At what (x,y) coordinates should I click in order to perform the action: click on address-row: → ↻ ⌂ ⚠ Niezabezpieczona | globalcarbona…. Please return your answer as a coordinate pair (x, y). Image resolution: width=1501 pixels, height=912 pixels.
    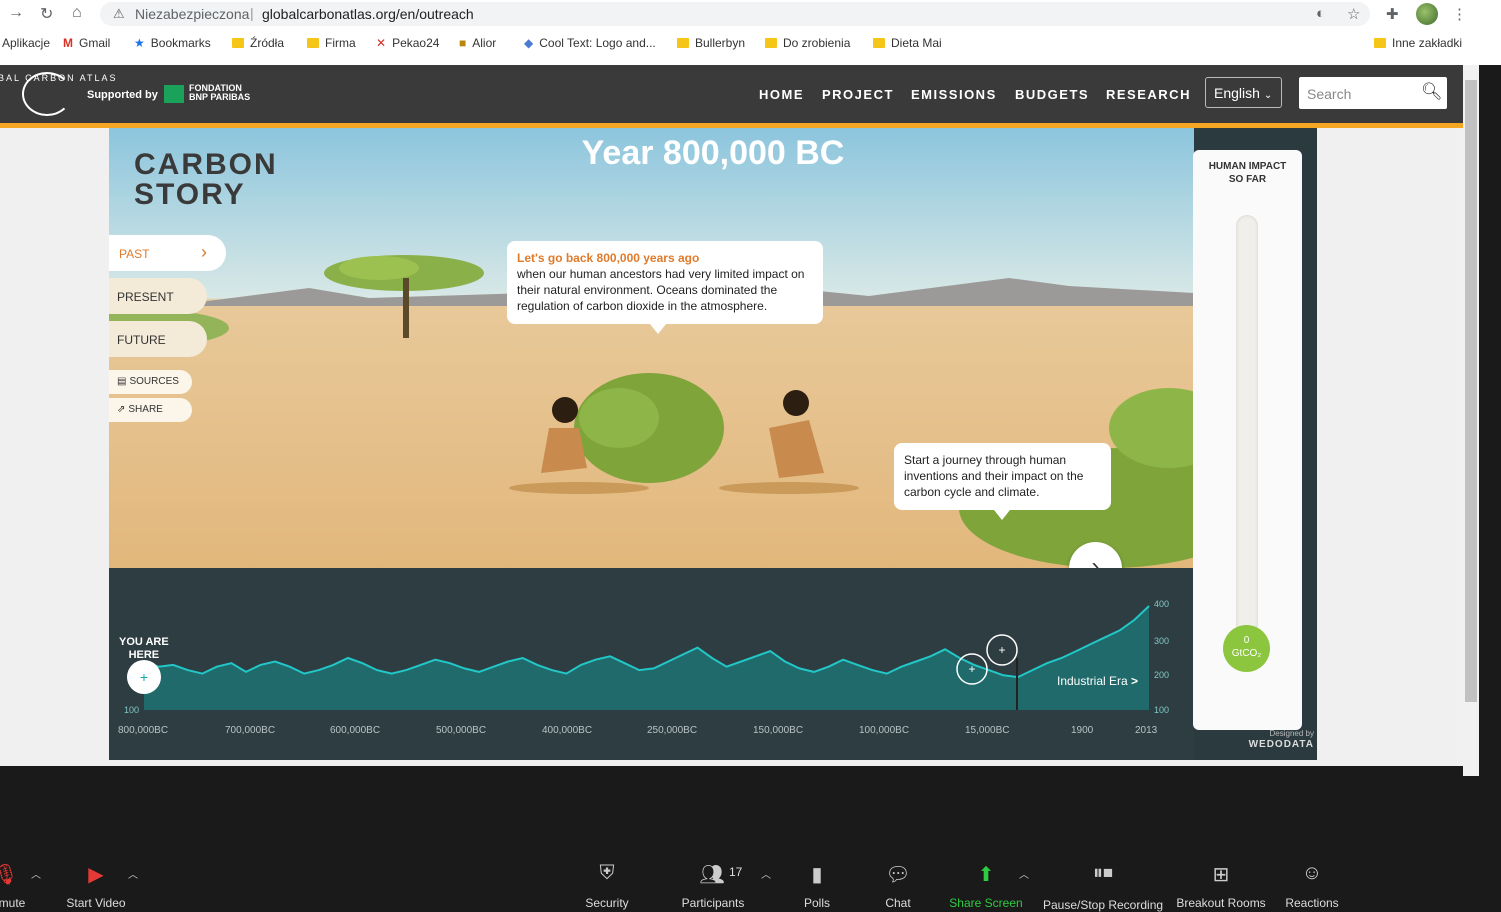
    Looking at the image, I should click on (750, 14).